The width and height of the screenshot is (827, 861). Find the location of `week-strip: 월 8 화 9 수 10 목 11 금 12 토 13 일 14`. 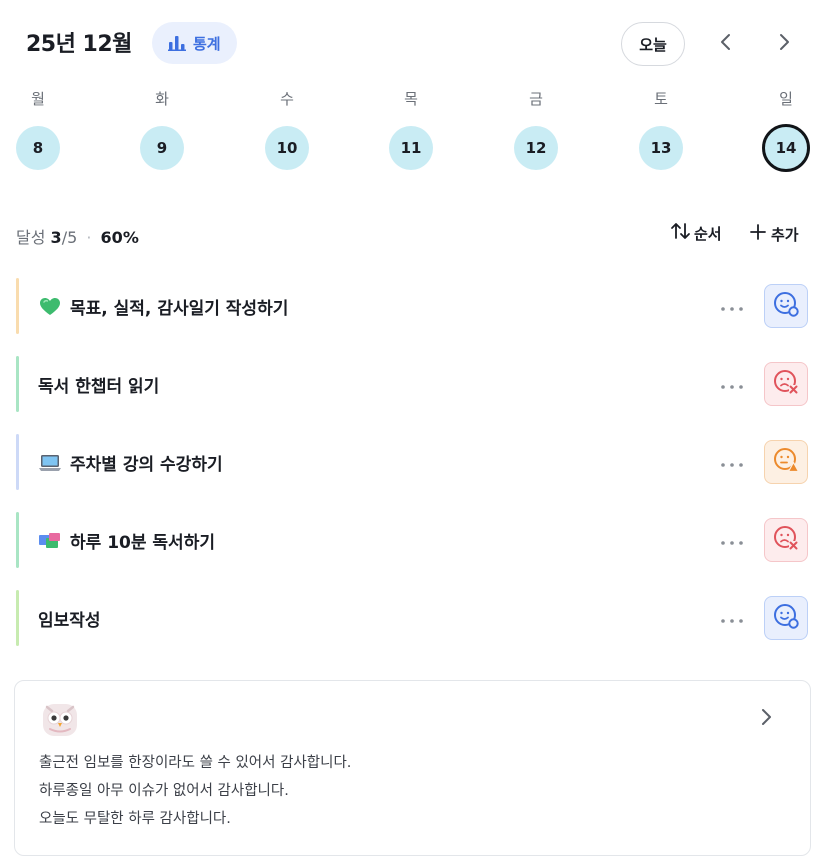

week-strip: 월 8 화 9 수 10 목 11 금 12 토 13 일 14 is located at coordinates (413, 131).